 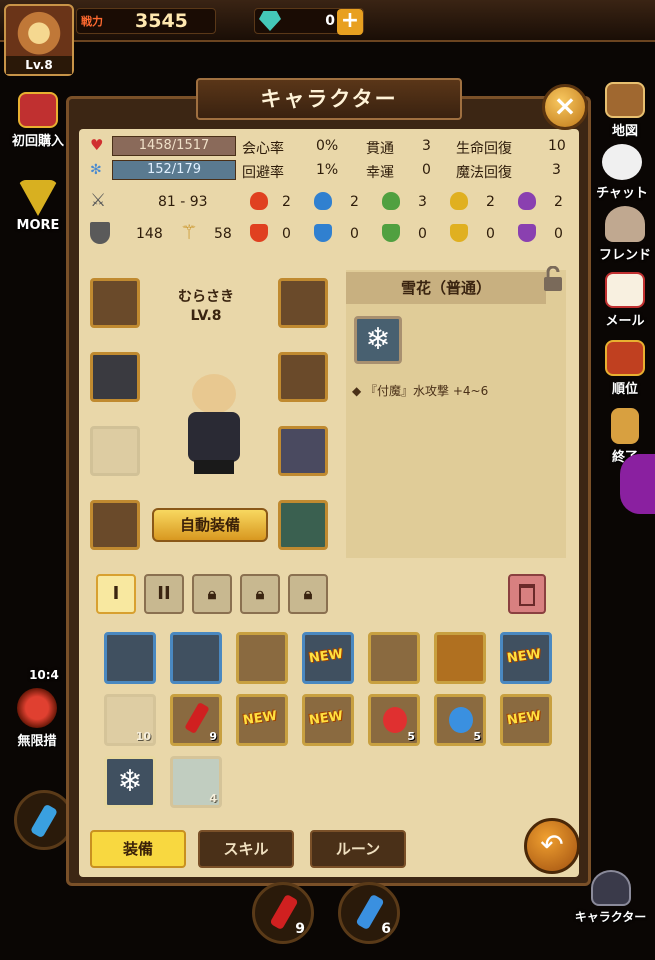 What do you see at coordinates (477, 736) in the screenshot?
I see `item-quantity: 5` at bounding box center [477, 736].